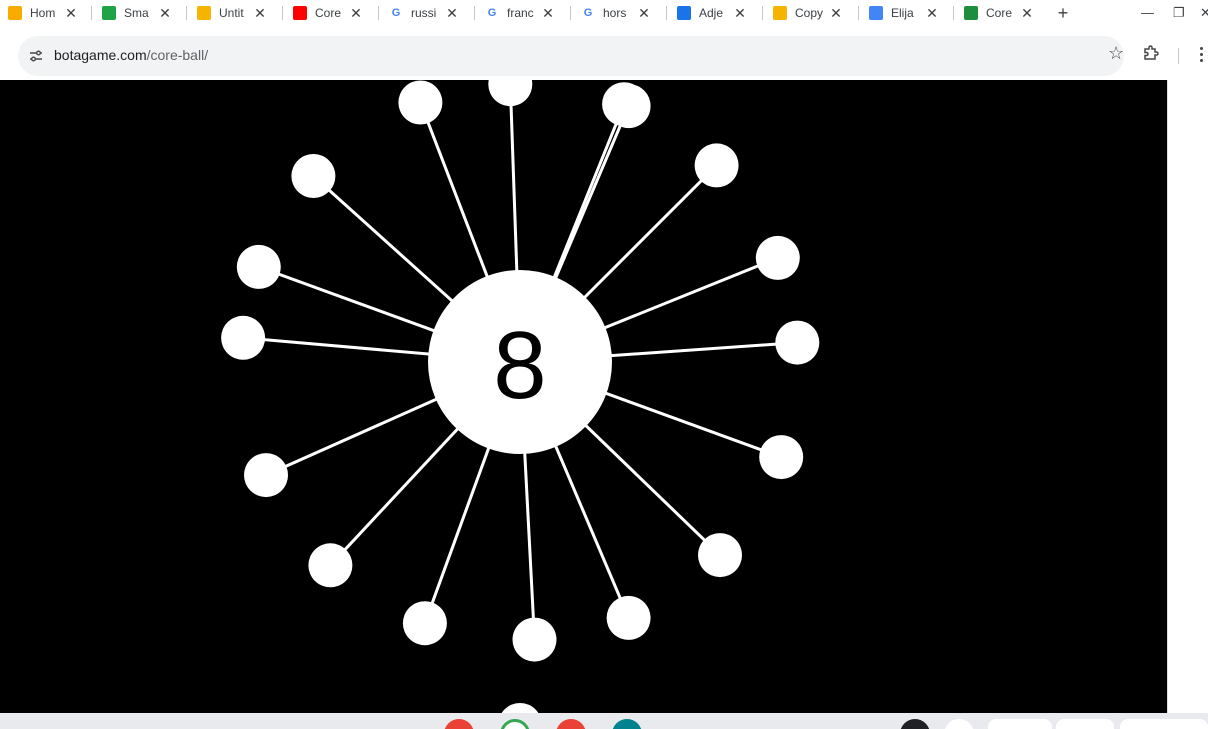  What do you see at coordinates (604, 721) in the screenshot?
I see `os-shelf` at bounding box center [604, 721].